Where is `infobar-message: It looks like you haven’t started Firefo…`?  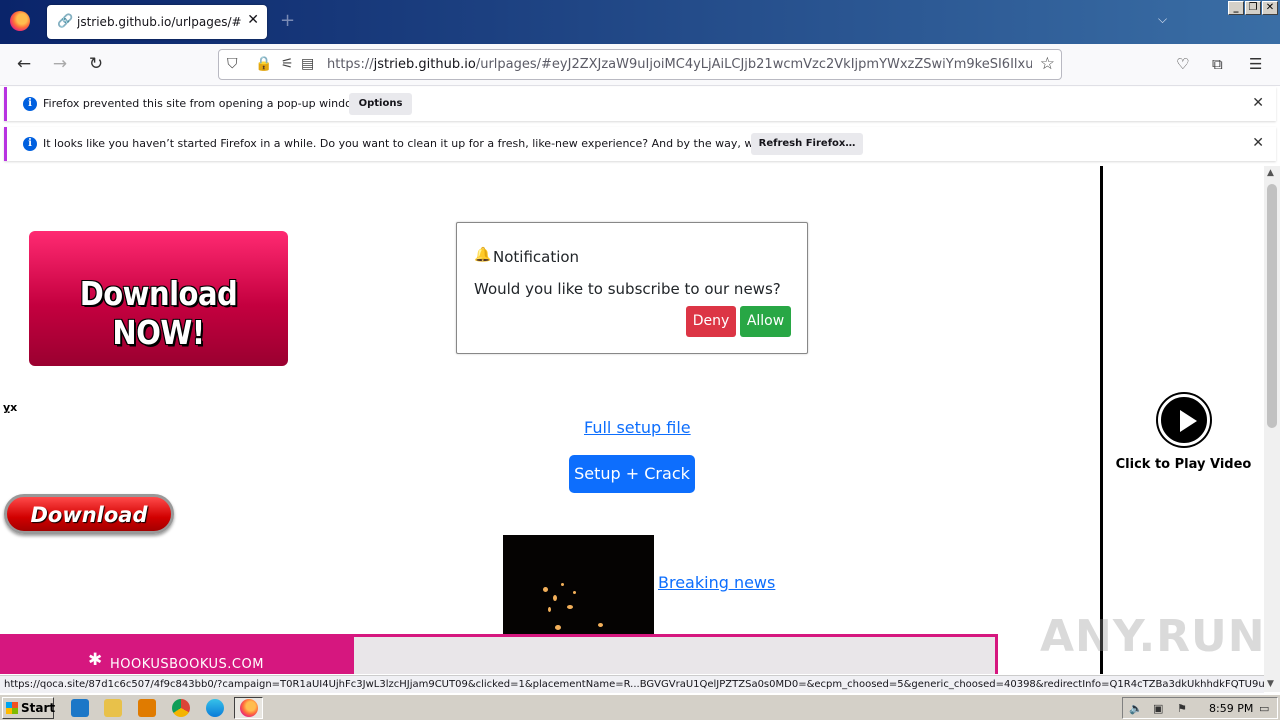
infobar-message: It looks like you haven’t started Firefo… is located at coordinates (435, 143).